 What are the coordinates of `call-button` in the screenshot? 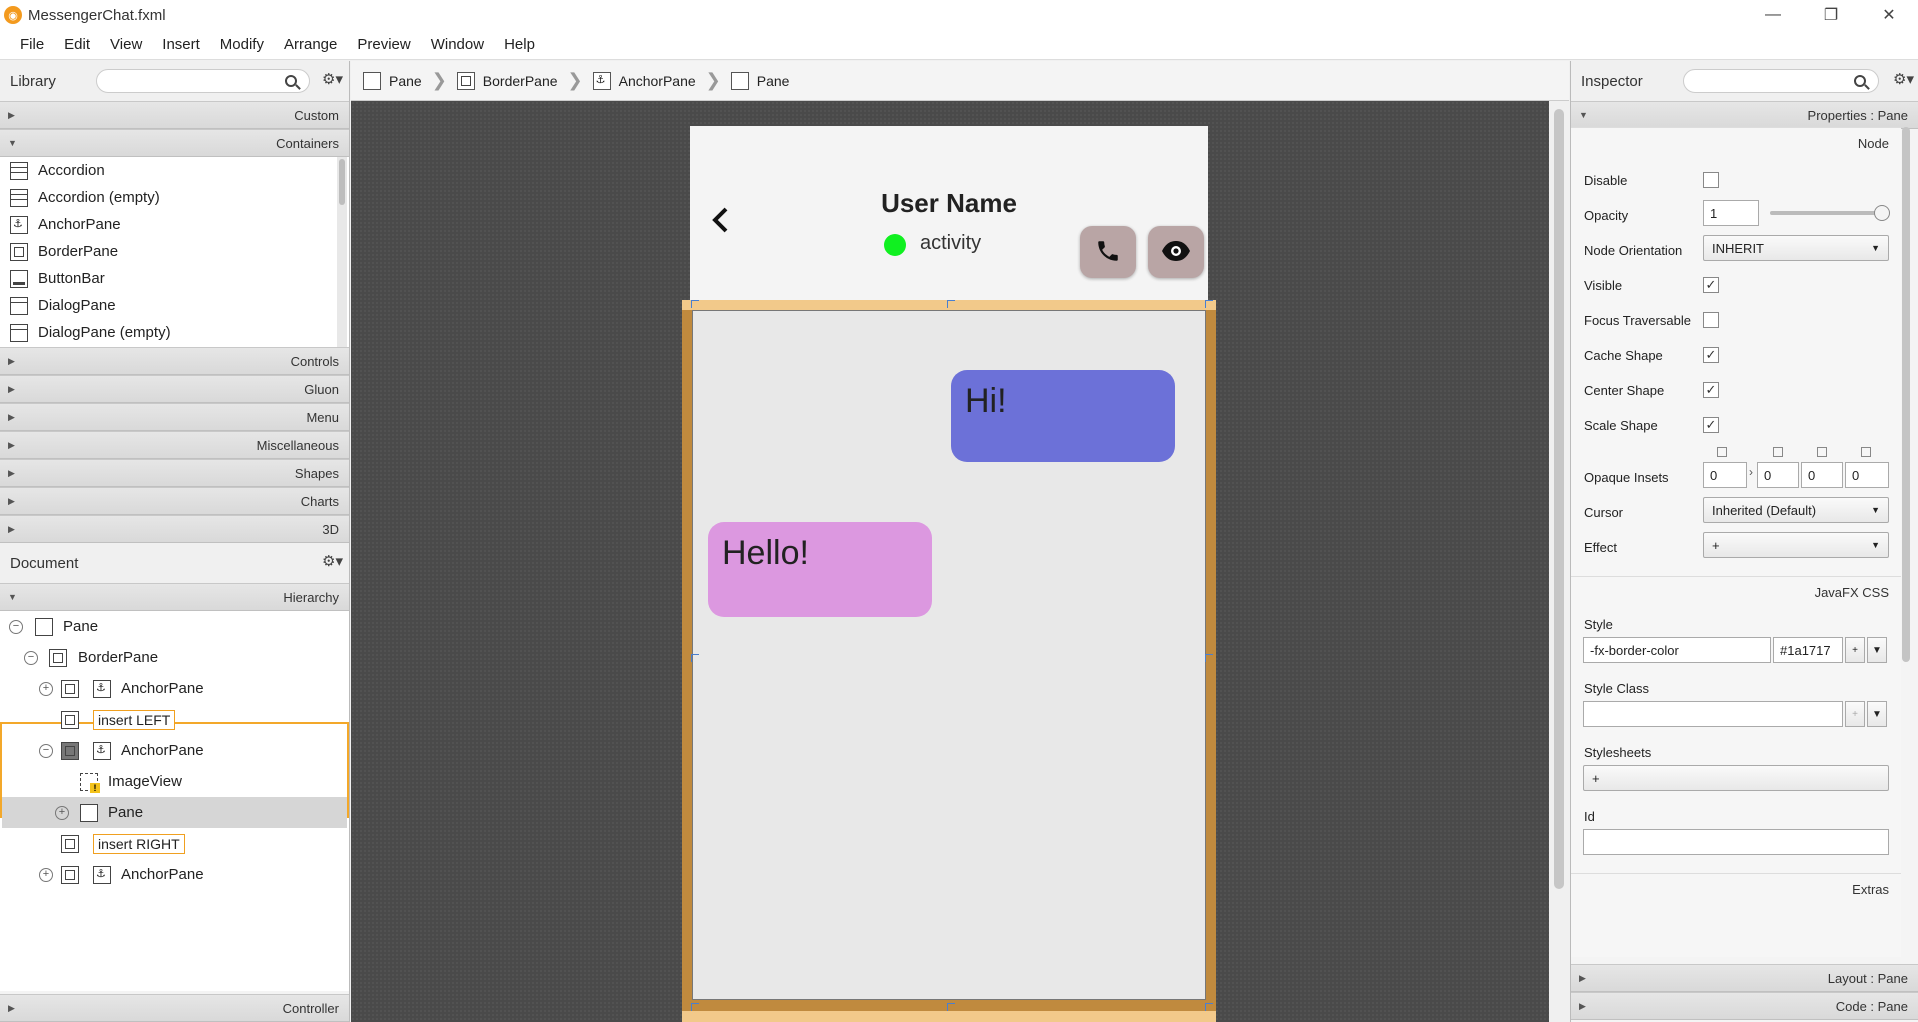 It's located at (1108, 252).